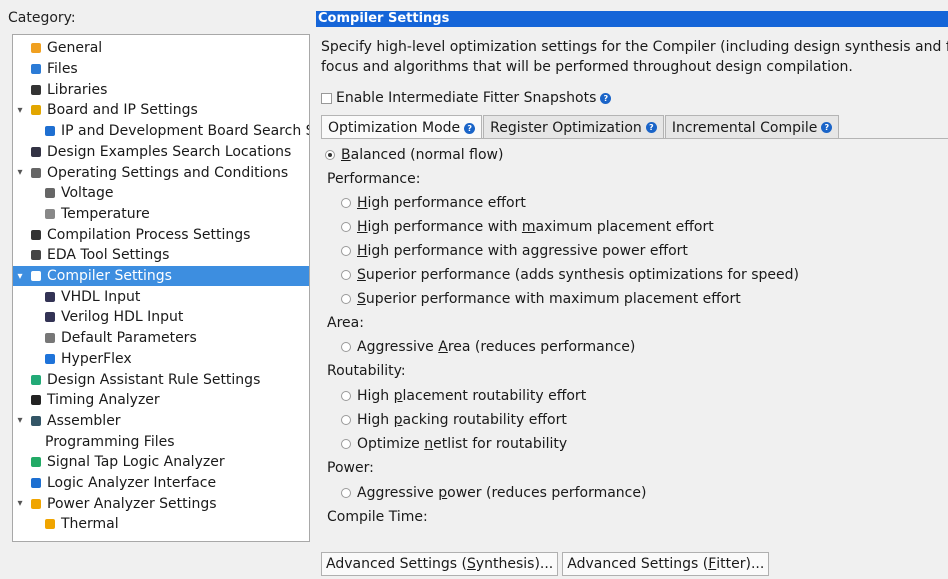 The image size is (948, 579). What do you see at coordinates (326, 98) in the screenshot?
I see `snapshot-checkbox` at bounding box center [326, 98].